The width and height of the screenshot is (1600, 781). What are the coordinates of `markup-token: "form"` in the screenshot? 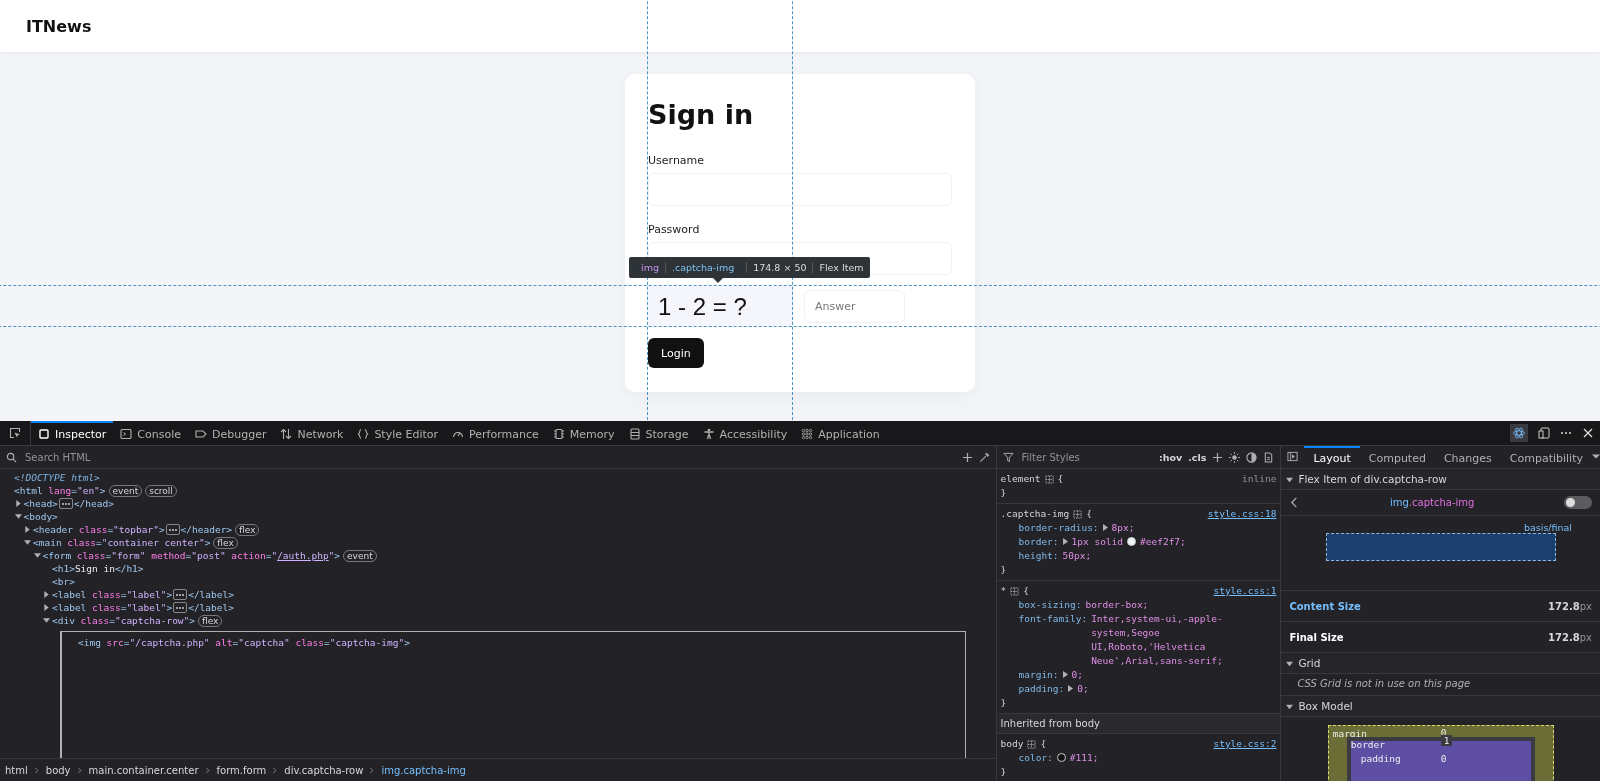 It's located at (128, 555).